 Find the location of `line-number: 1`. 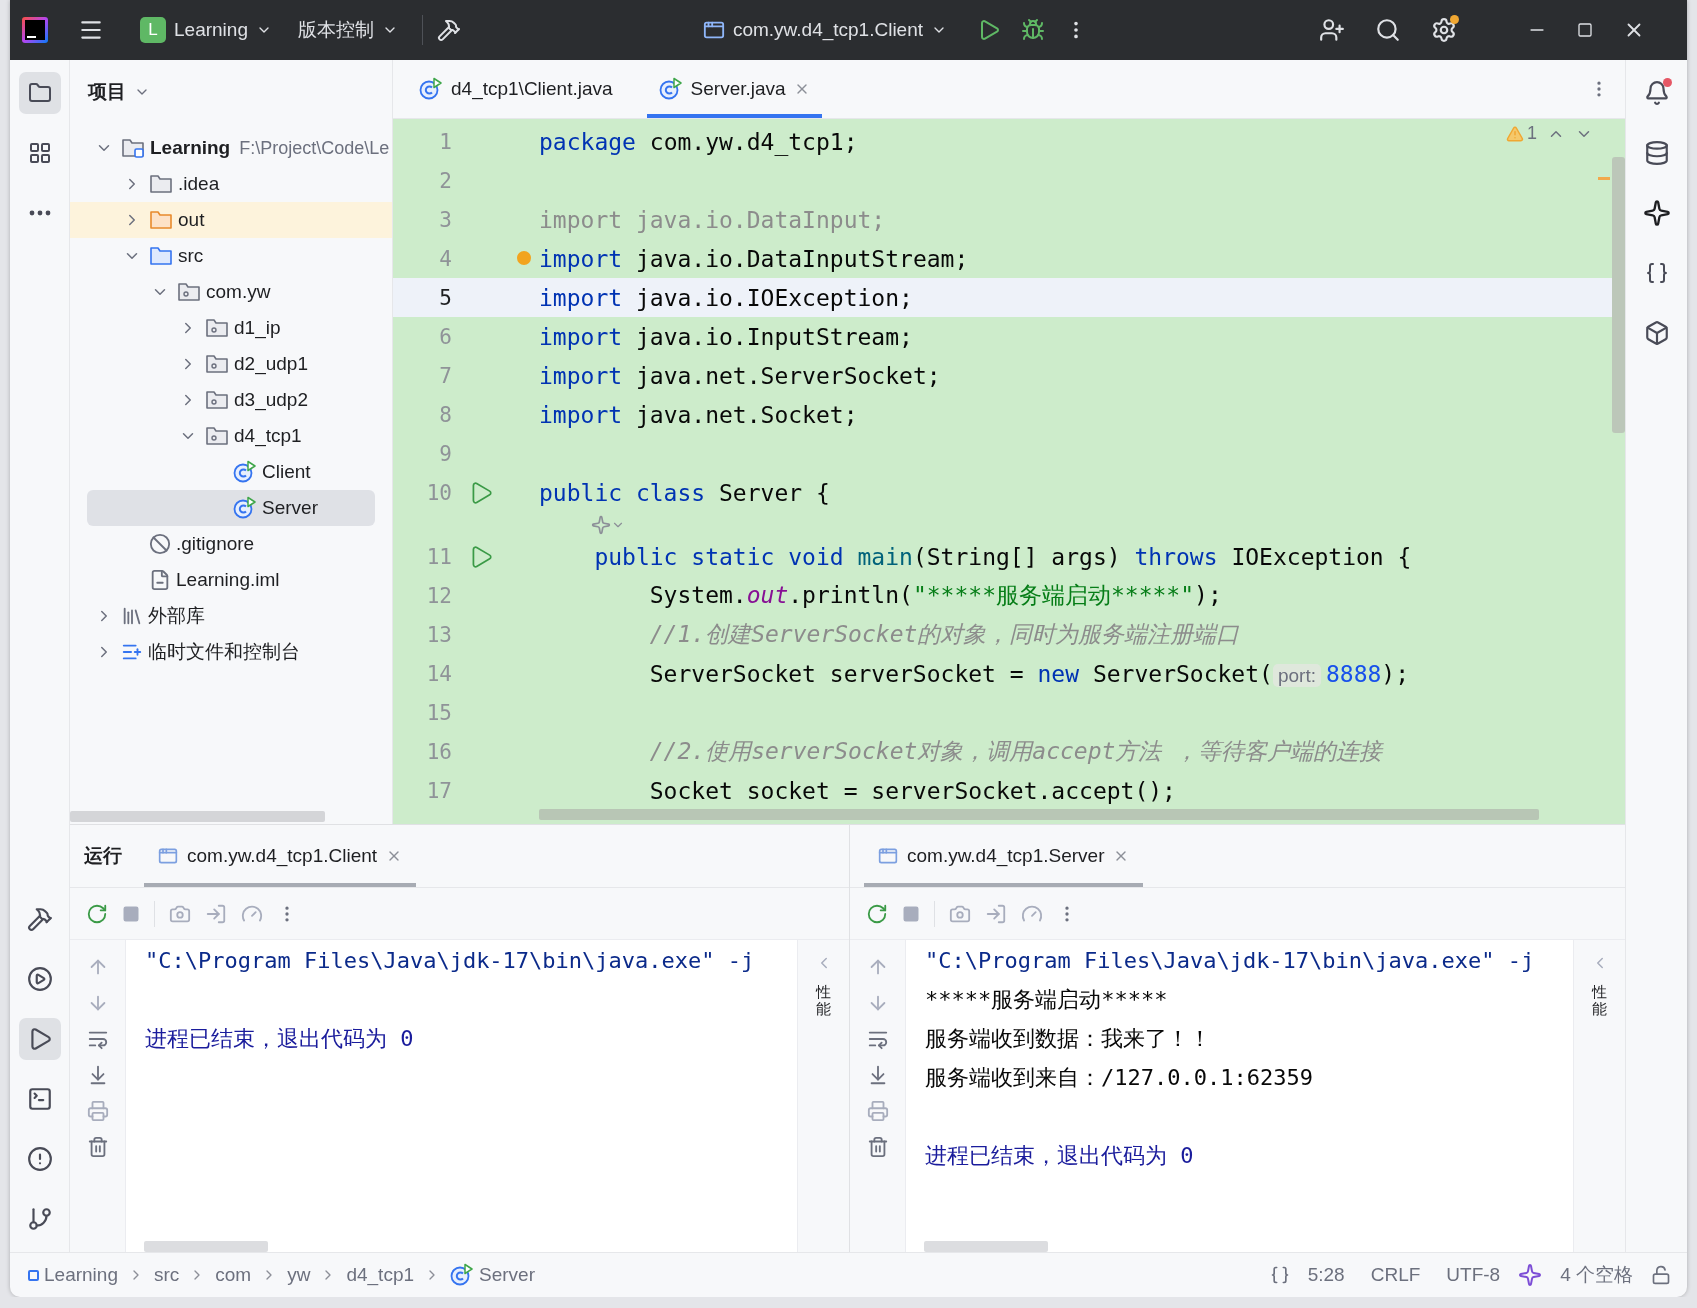

line-number: 1 is located at coordinates (445, 141).